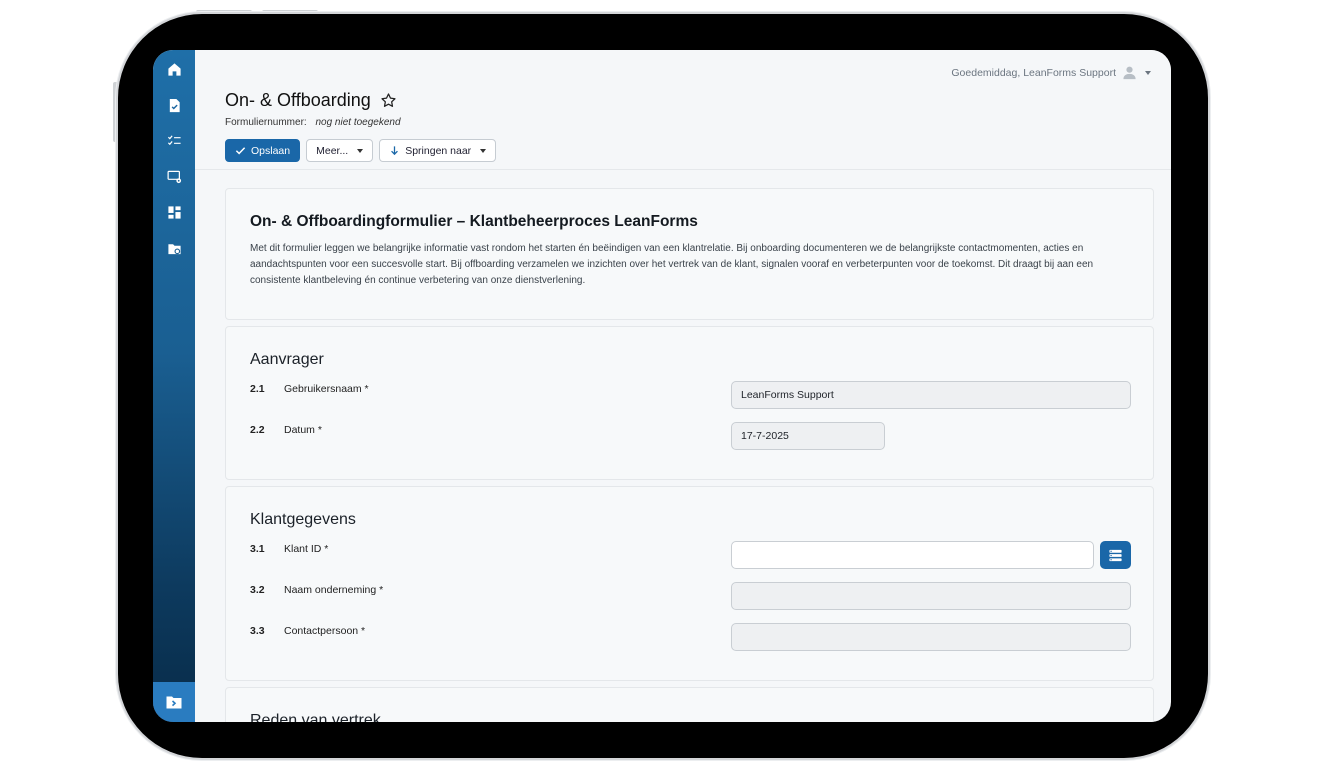 Image resolution: width=1320 pixels, height=777 pixels. Describe the element at coordinates (240, 151) in the screenshot. I see `check-icon` at that location.